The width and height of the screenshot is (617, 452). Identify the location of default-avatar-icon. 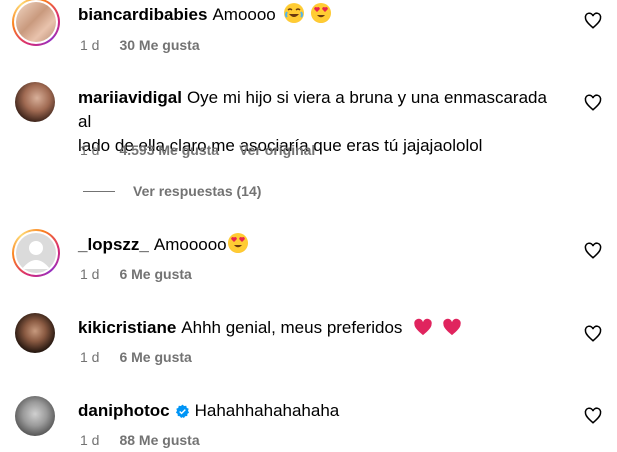
(36, 253).